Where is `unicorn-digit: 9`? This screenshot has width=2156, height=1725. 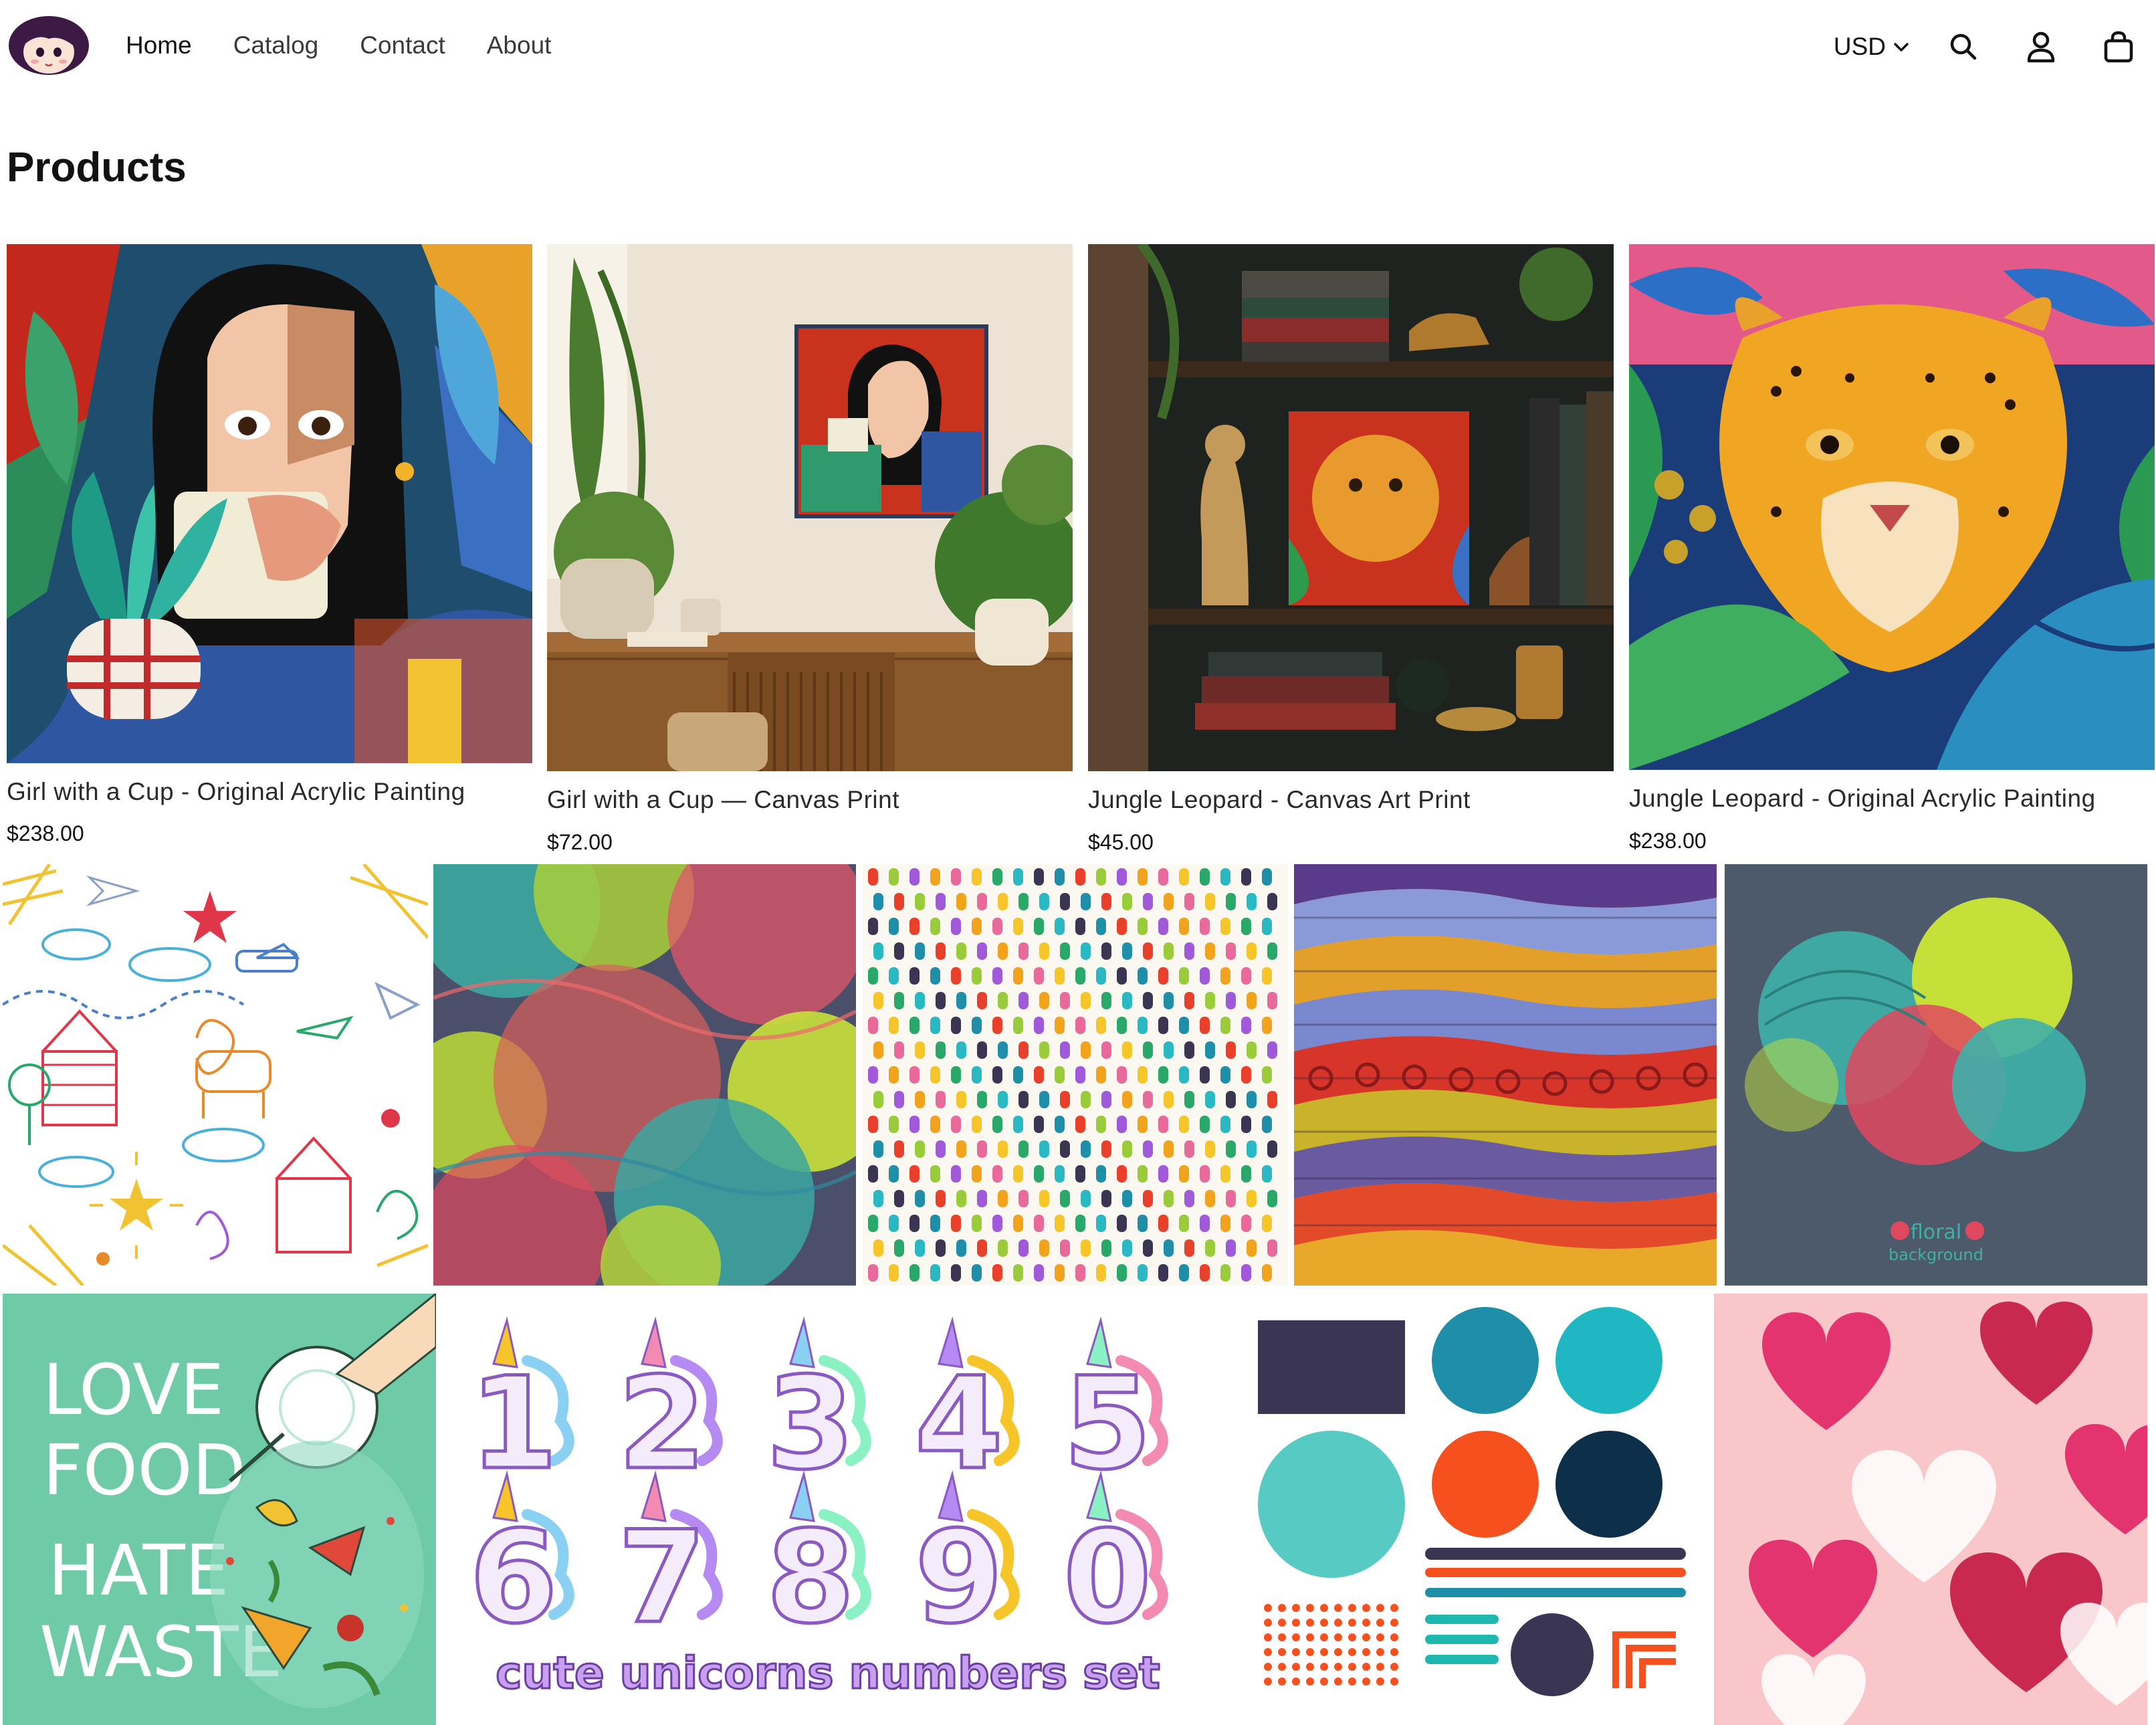
unicorn-digit: 9 is located at coordinates (959, 1577).